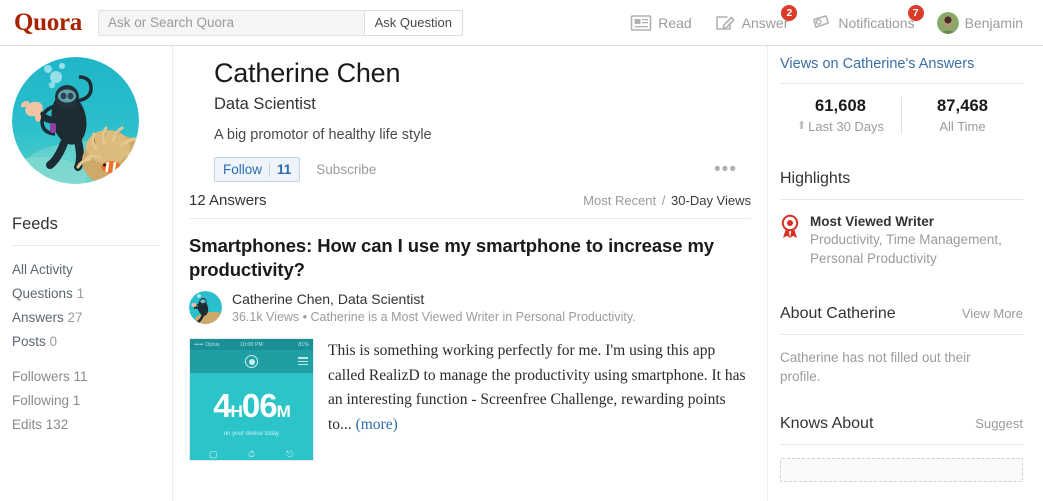 Image resolution: width=1043 pixels, height=501 pixels. I want to click on follow-count: 11, so click(284, 170).